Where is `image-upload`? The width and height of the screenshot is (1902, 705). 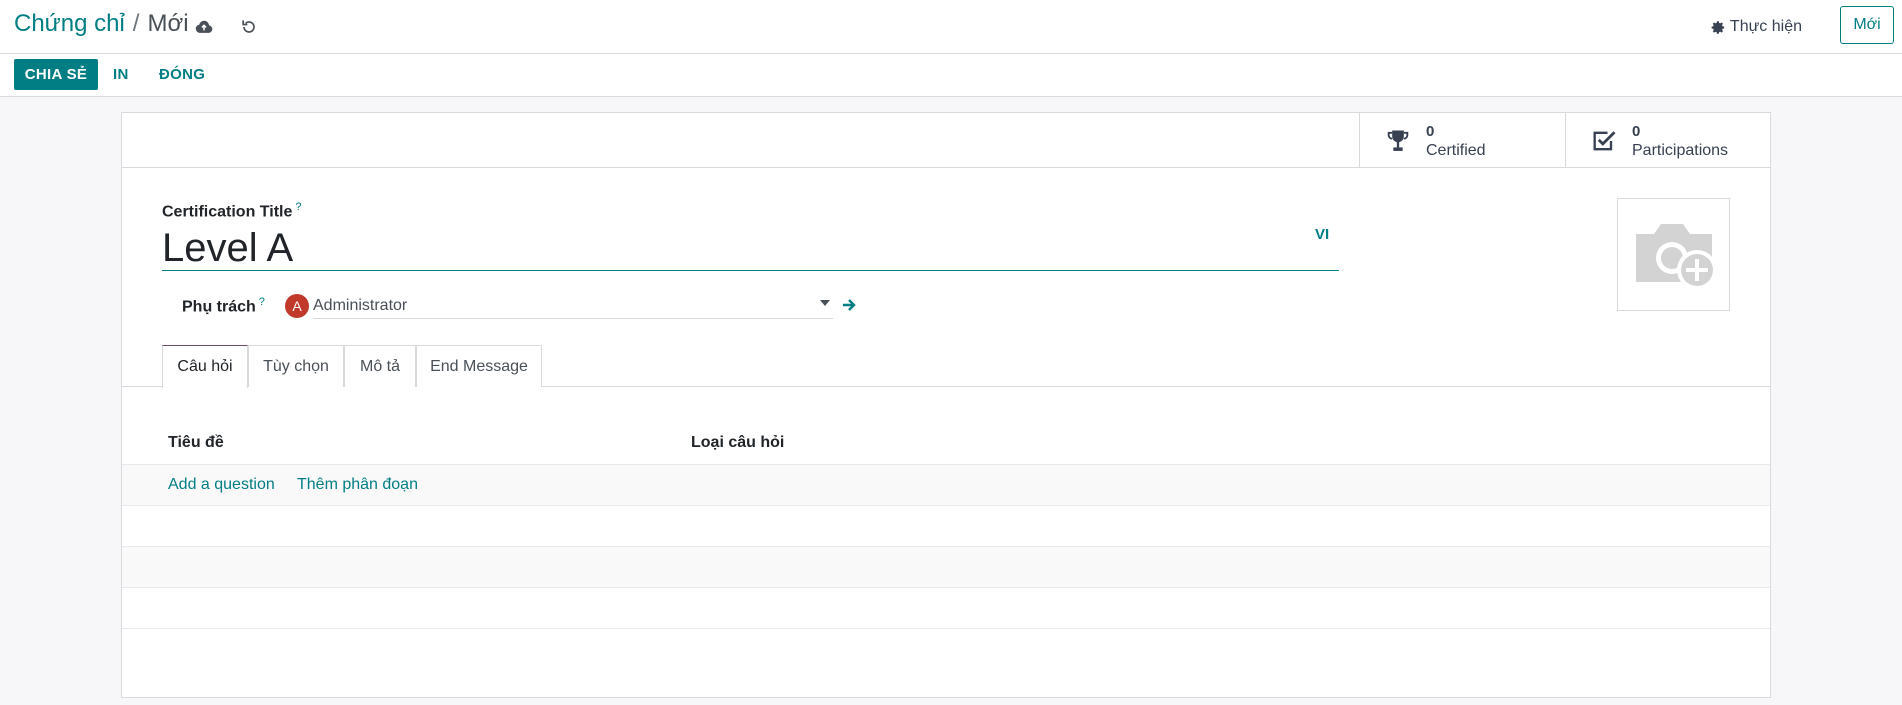
image-upload is located at coordinates (1673, 254).